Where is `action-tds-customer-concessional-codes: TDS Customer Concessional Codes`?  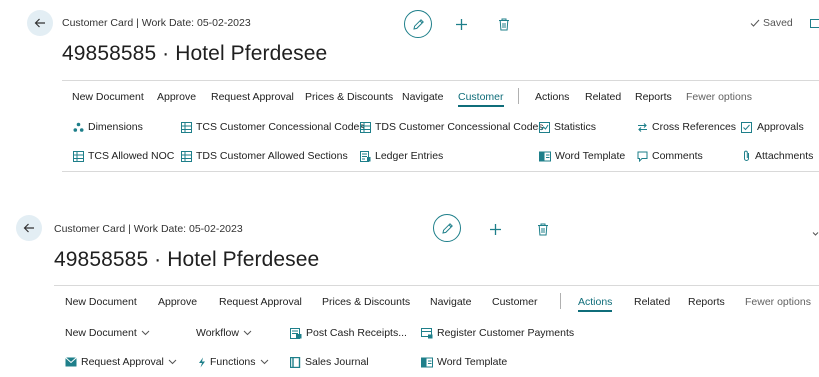
action-tds-customer-concessional-codes: TDS Customer Concessional Codes is located at coordinates (452, 127).